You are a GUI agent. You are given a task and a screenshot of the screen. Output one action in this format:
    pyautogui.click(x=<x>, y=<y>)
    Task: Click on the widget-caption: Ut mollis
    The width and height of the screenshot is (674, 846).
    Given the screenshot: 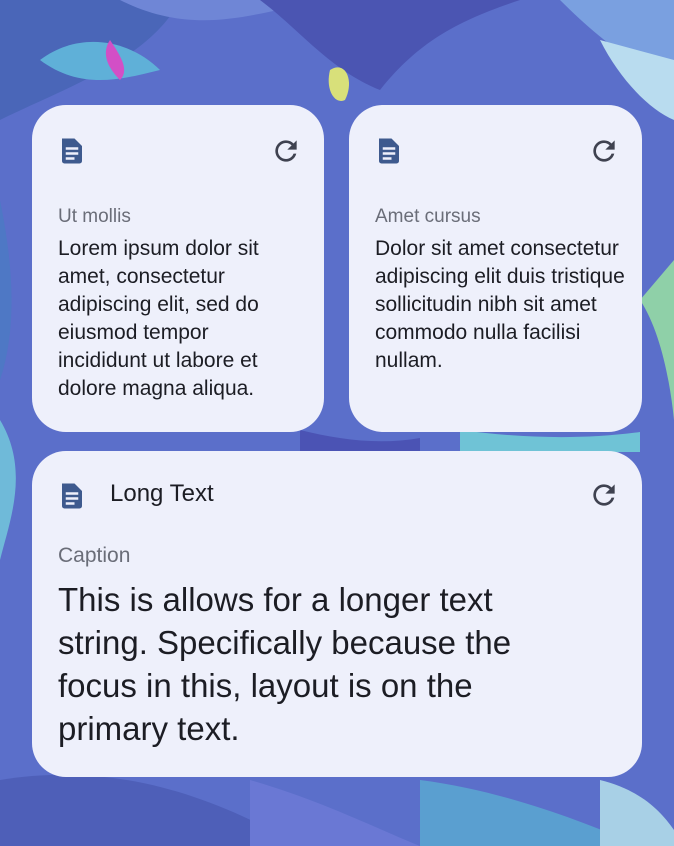 What is the action you would take?
    pyautogui.click(x=94, y=216)
    